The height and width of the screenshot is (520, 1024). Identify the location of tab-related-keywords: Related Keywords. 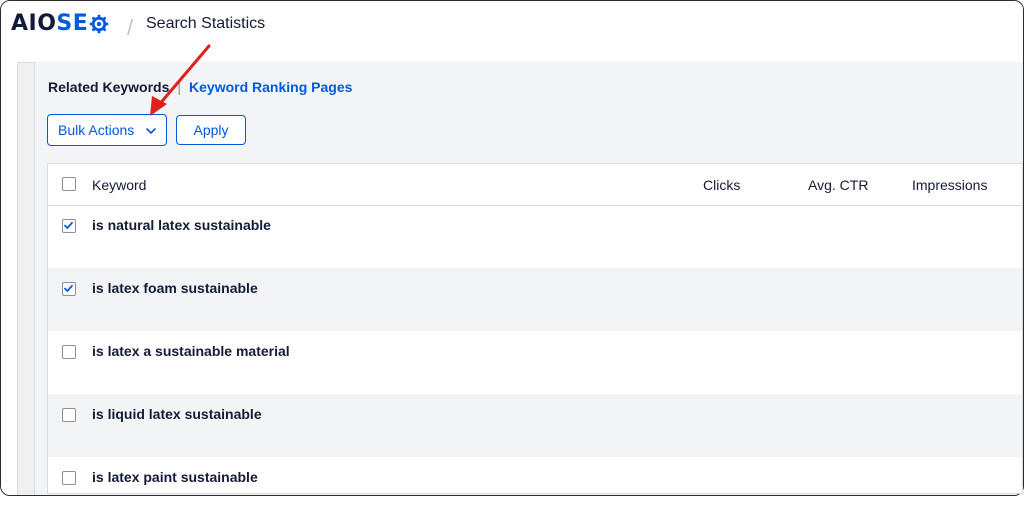
(108, 87).